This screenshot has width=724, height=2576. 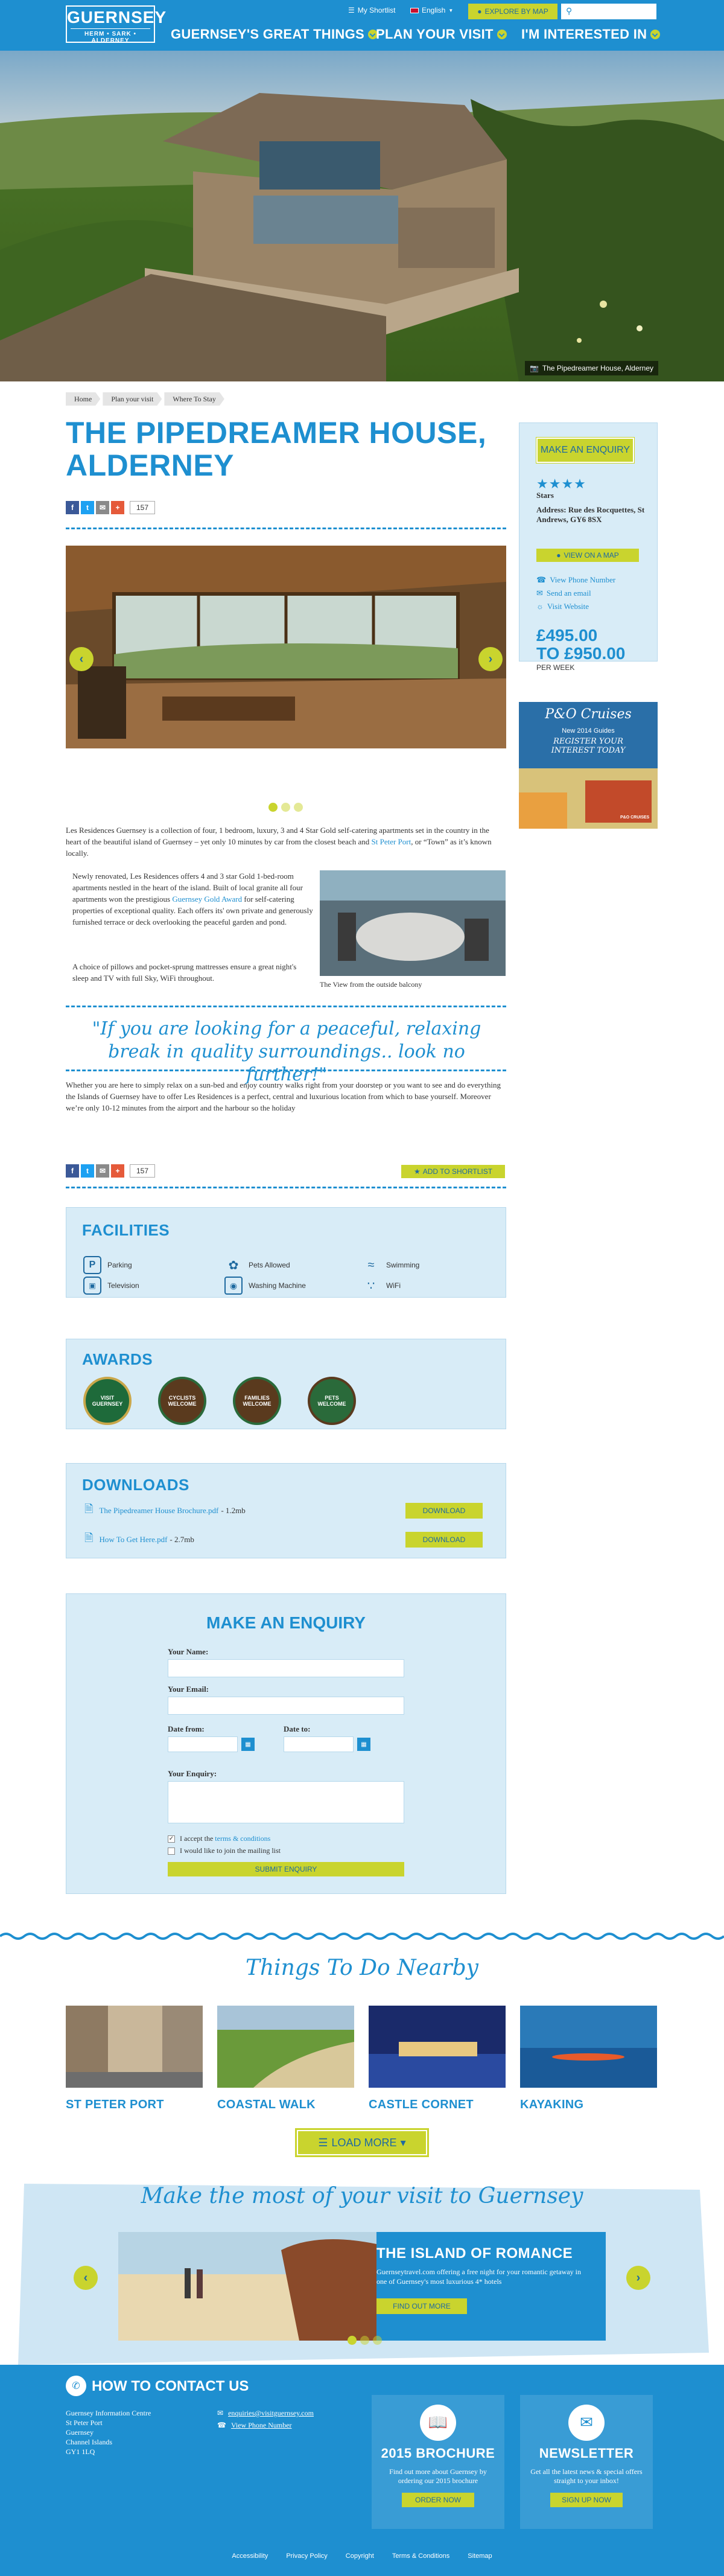 I want to click on footer-link: Privacy Policy, so click(x=307, y=2556).